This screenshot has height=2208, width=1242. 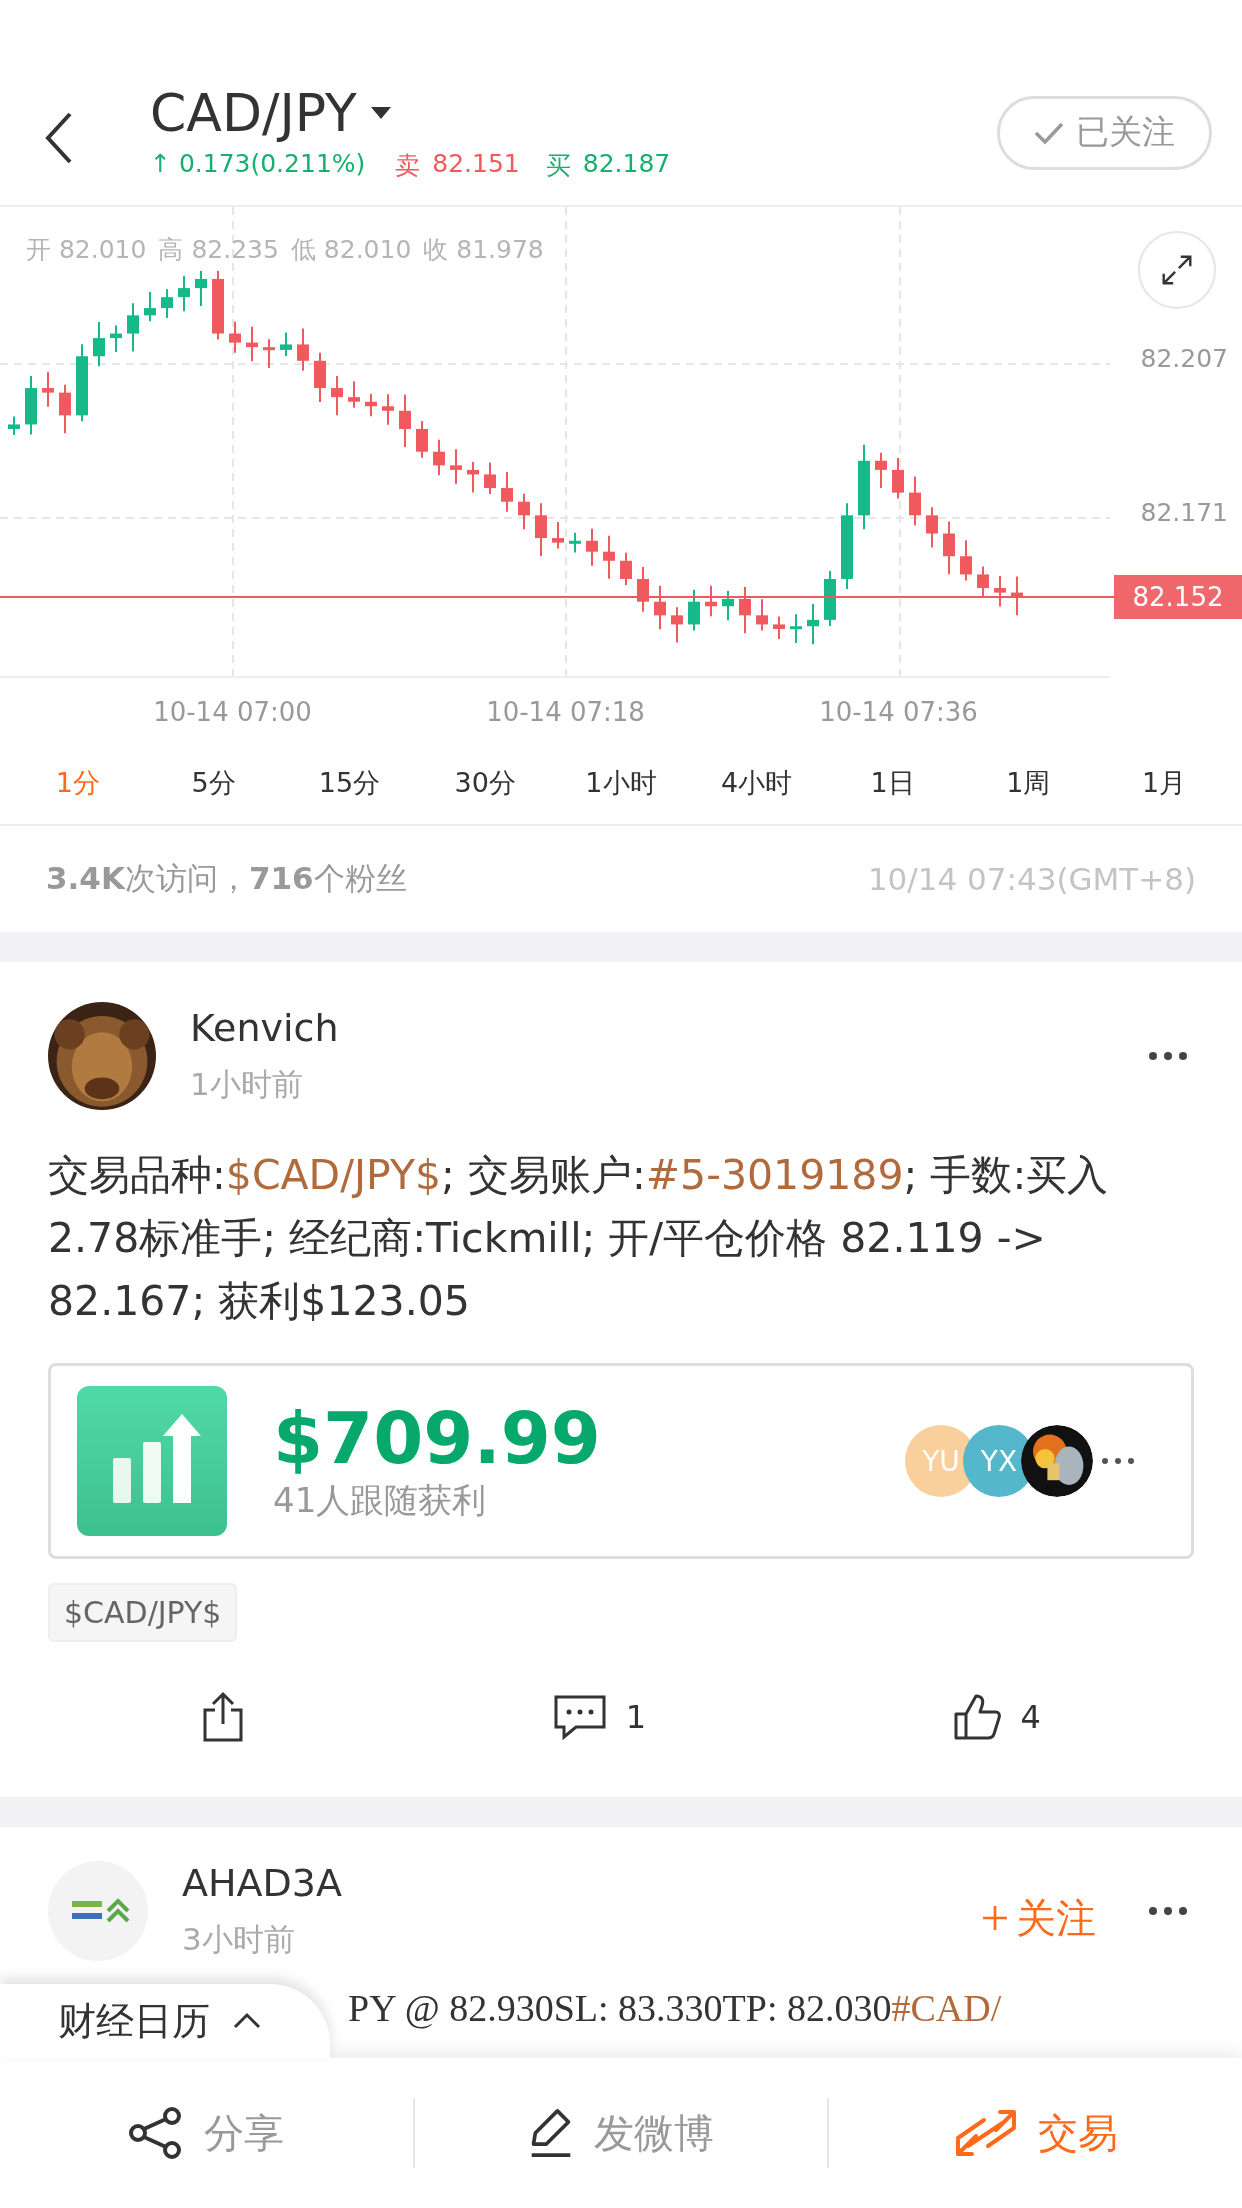 I want to click on ohlc-value: 低 82.010, so click(x=351, y=250).